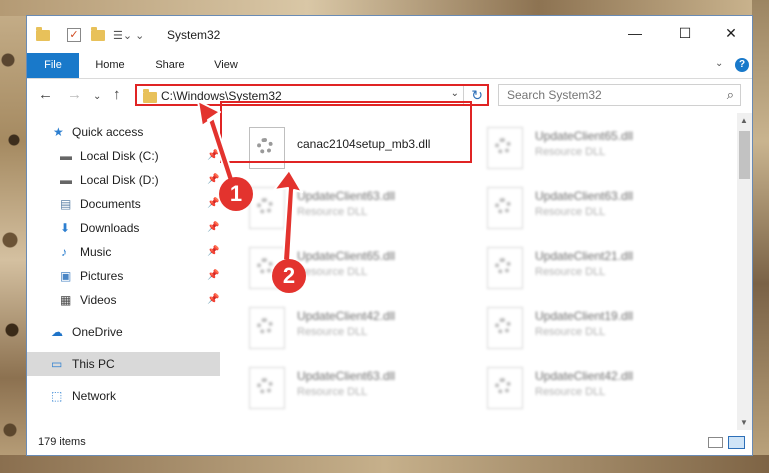 Image resolution: width=769 pixels, height=473 pixels. I want to click on annotation-arrows, so click(250, 181).